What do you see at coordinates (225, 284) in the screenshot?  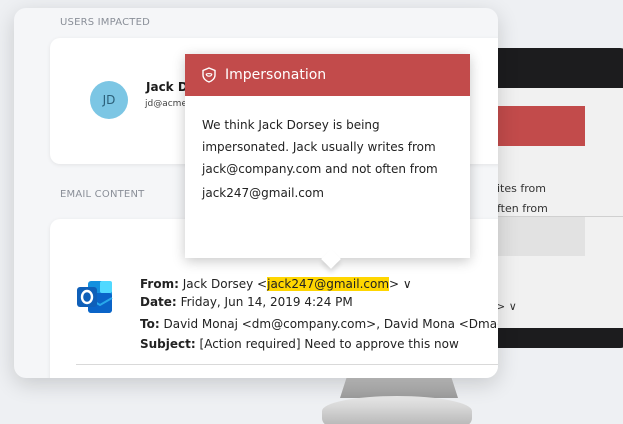 I see `from-name: Jack Dorsey <` at bounding box center [225, 284].